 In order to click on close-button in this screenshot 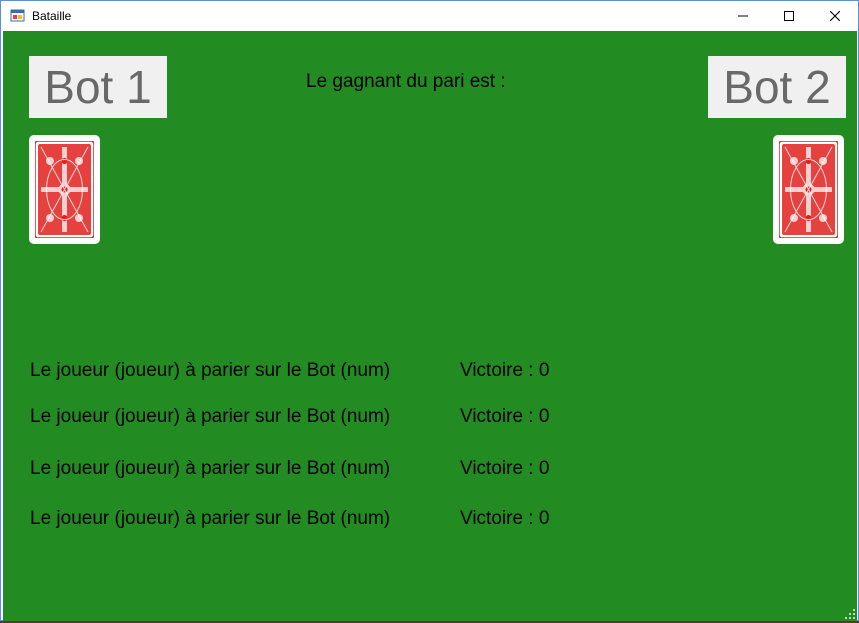, I will do `click(835, 15)`.